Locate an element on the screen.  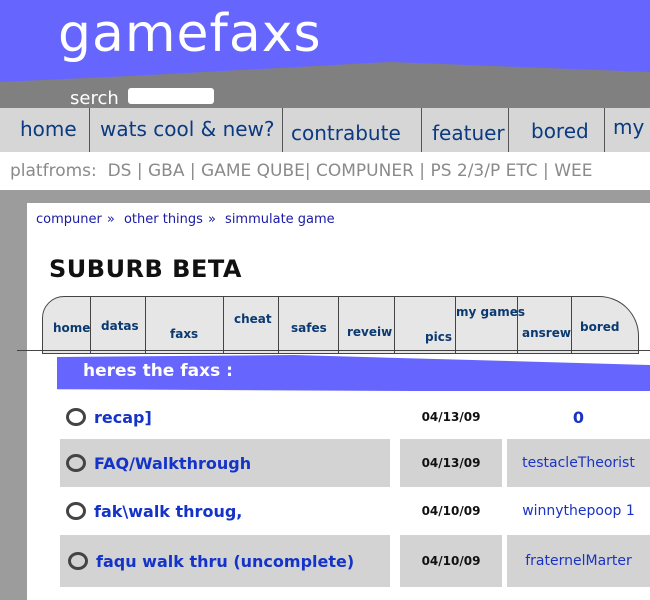
faq-title-cell: faqu walk thru (uncomplete) is located at coordinates (225, 561).